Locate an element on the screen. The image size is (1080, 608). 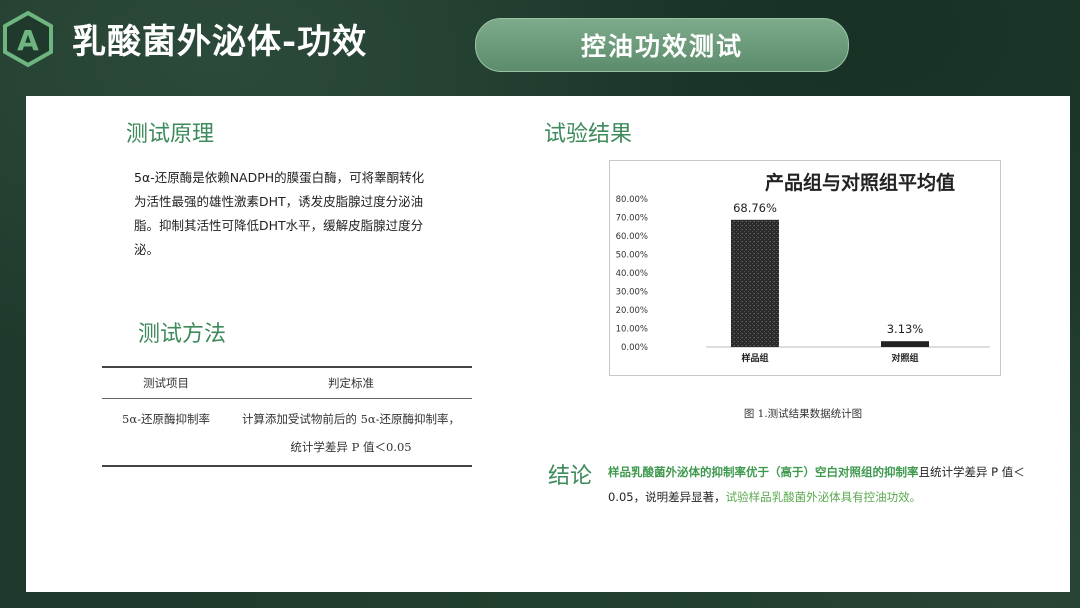
conclusion-label: 结论 is located at coordinates (570, 476).